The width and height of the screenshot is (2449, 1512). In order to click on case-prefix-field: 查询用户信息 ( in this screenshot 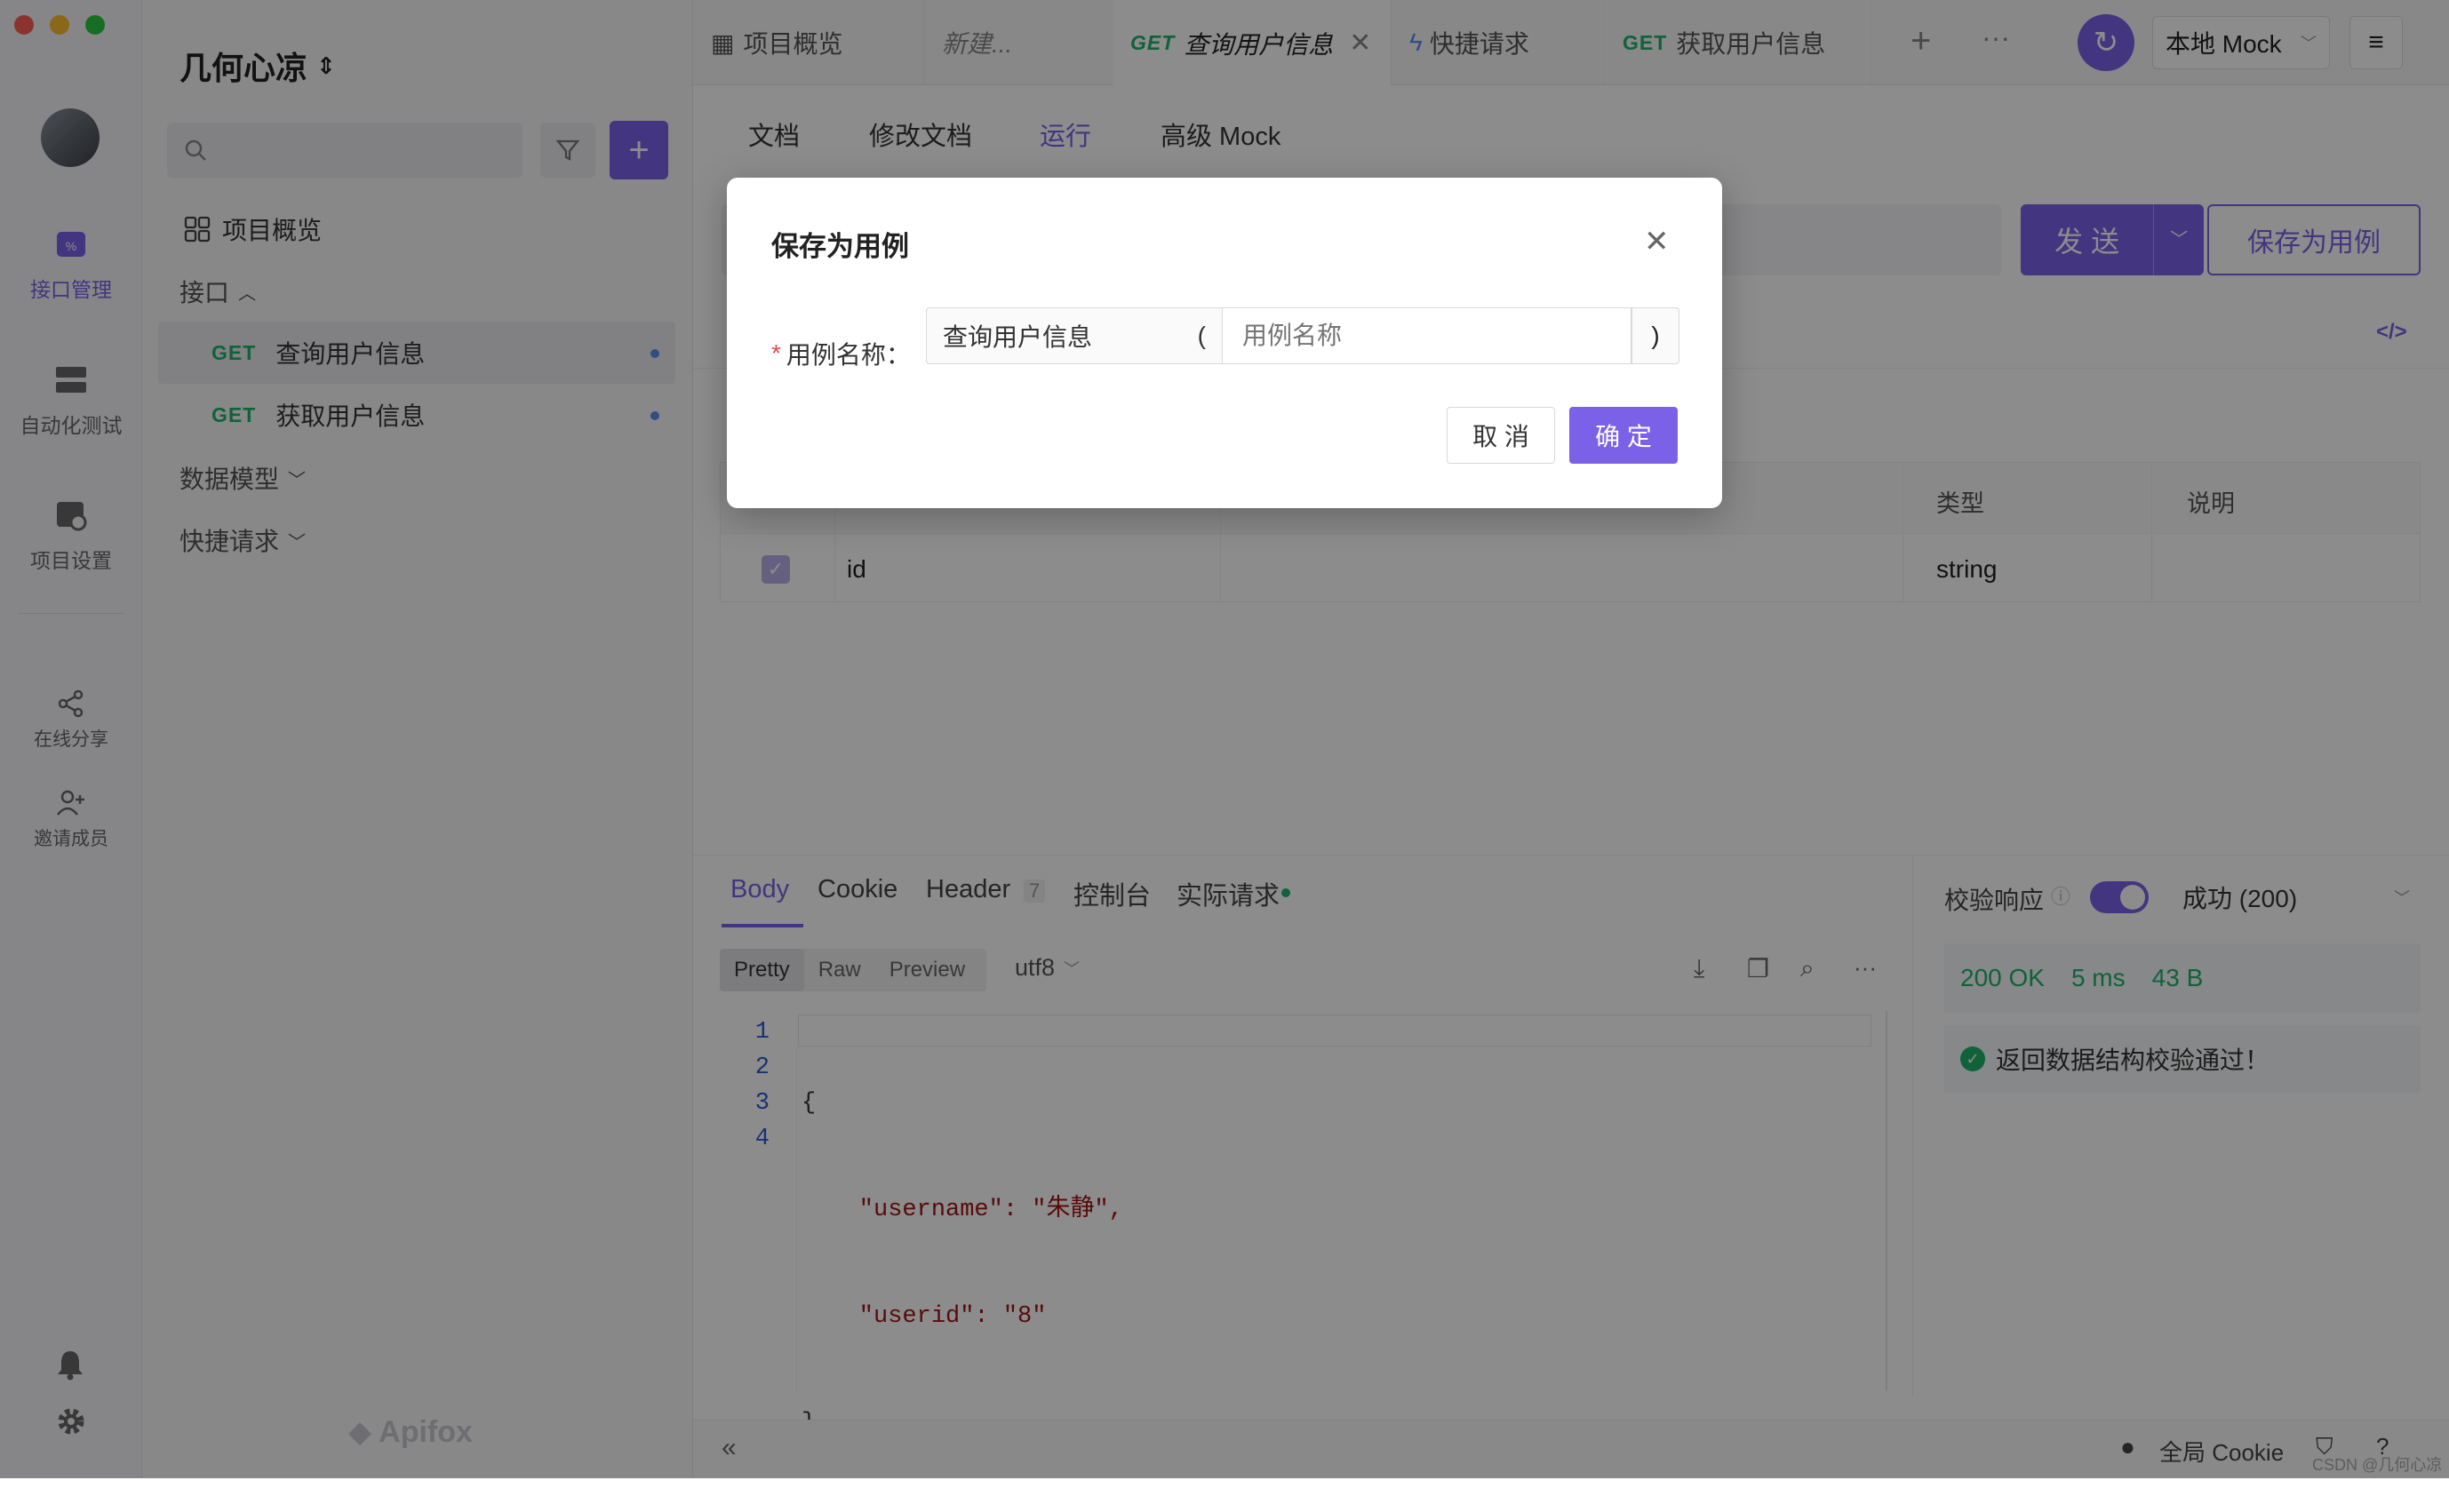, I will do `click(1074, 335)`.